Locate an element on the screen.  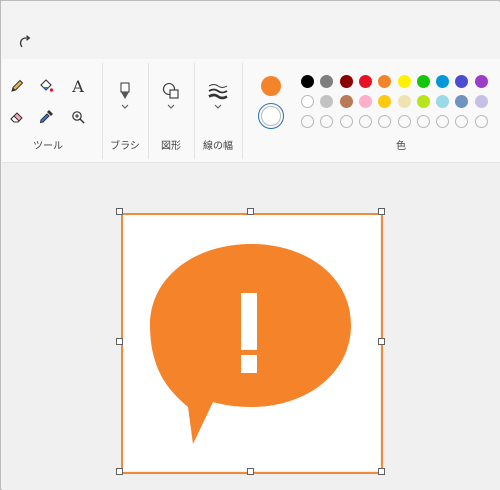
tools-group: A ツール is located at coordinates (48, 110).